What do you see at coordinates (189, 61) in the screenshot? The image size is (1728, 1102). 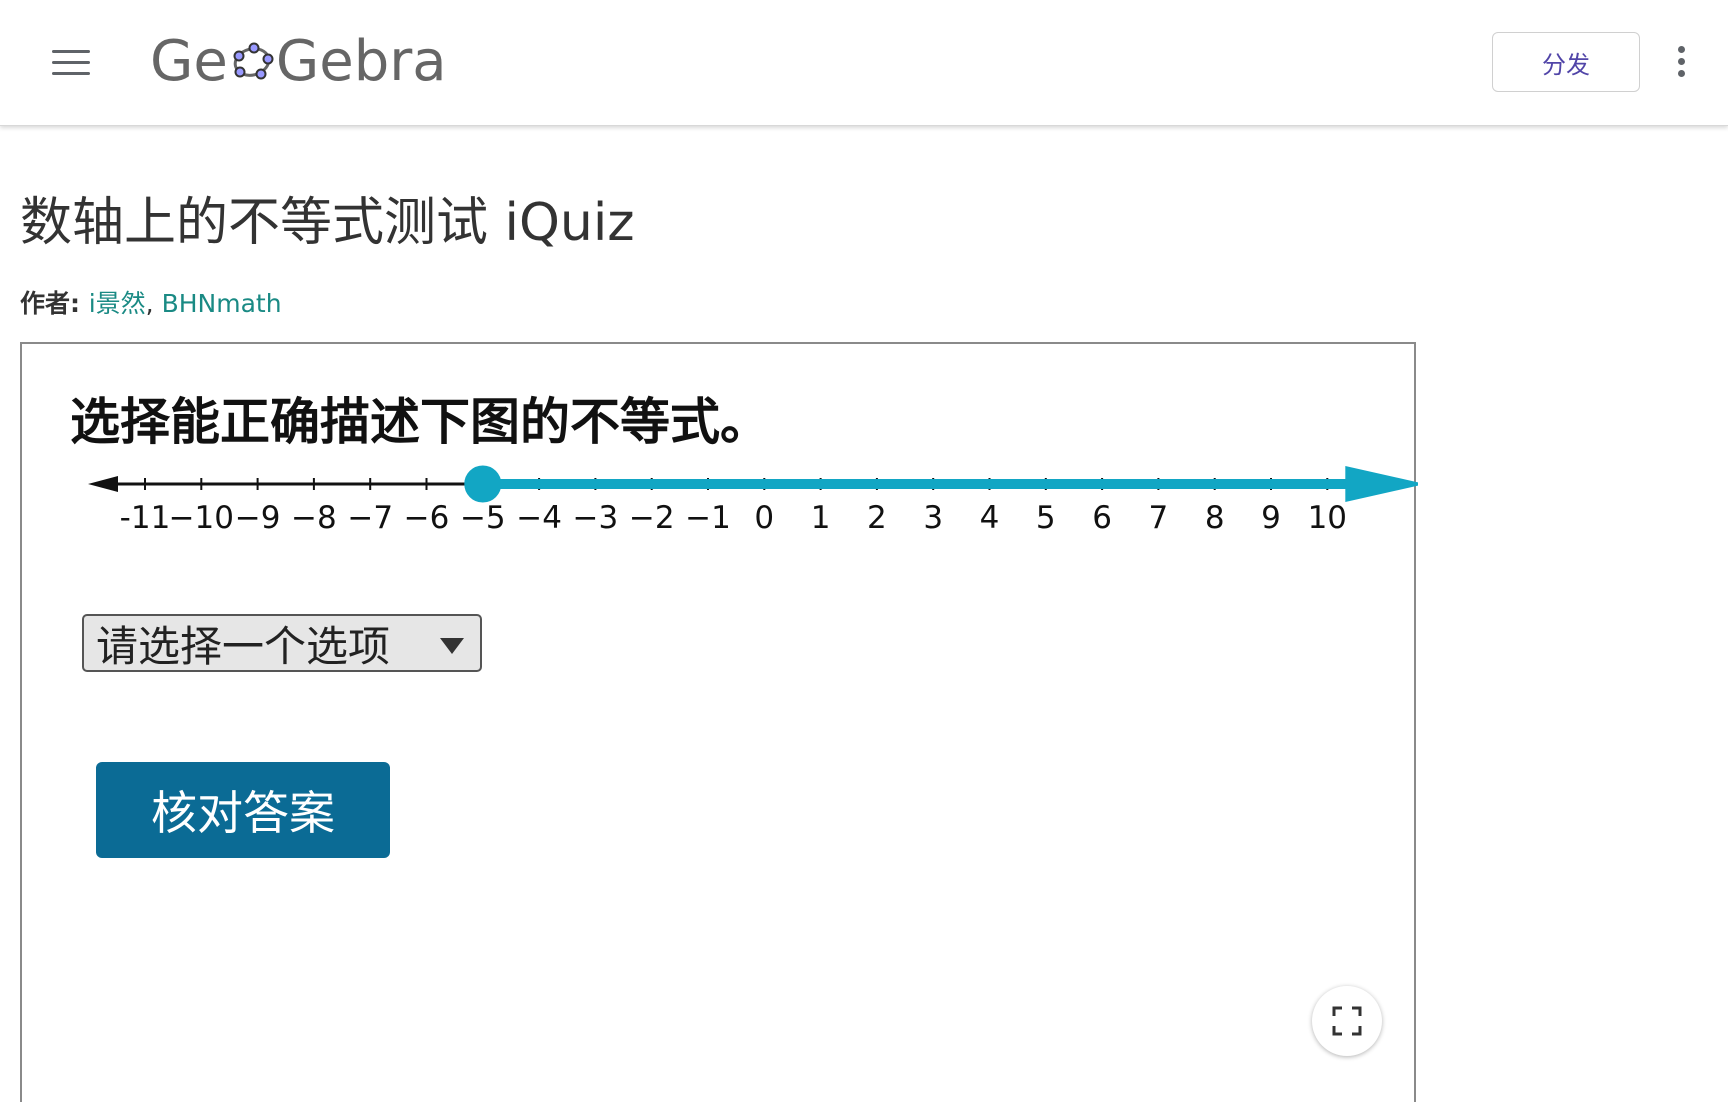 I see `logo-text-left: Ge` at bounding box center [189, 61].